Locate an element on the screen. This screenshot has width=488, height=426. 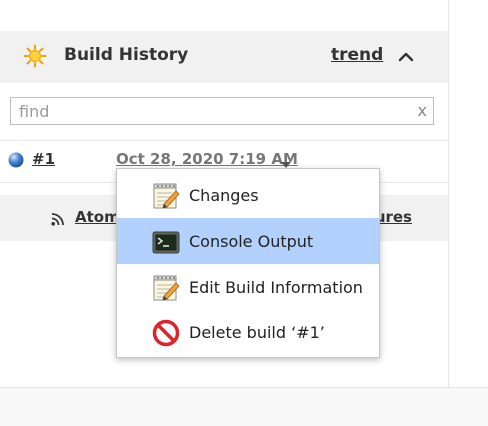
menu-item-delete-build: Delete build ‘#1’ is located at coordinates (248, 332).